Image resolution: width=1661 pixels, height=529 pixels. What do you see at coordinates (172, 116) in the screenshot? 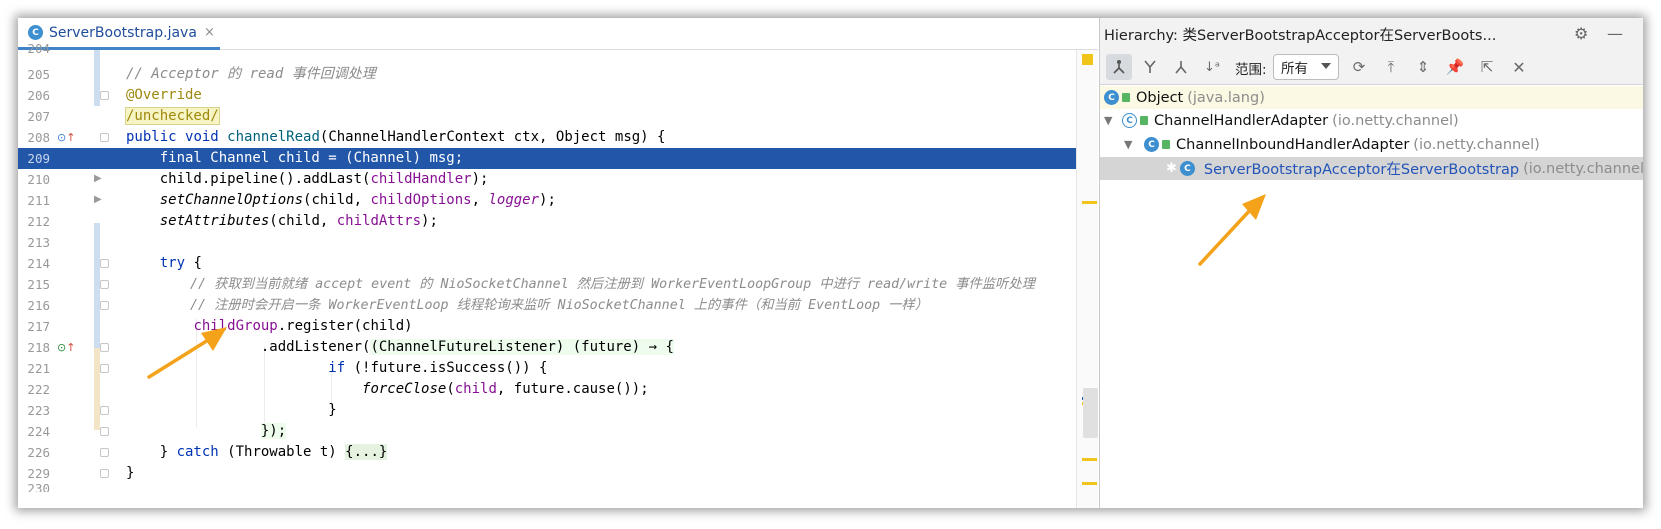
I see `unchecked-hint: /unchecked/` at bounding box center [172, 116].